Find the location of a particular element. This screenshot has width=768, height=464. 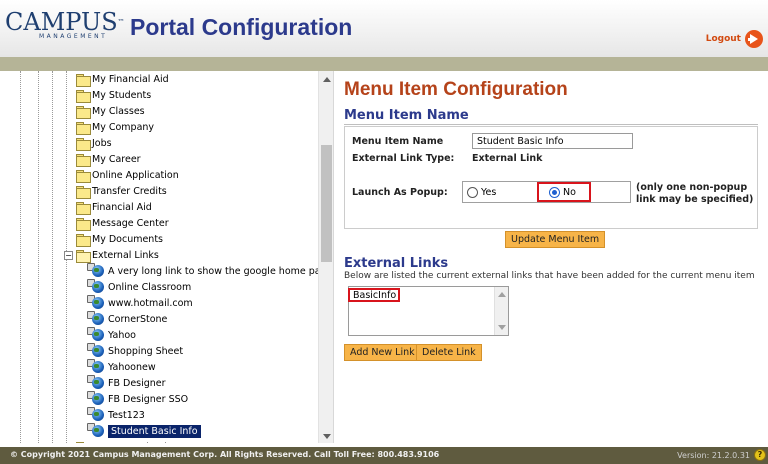

basicinfo-highlight is located at coordinates (374, 295).